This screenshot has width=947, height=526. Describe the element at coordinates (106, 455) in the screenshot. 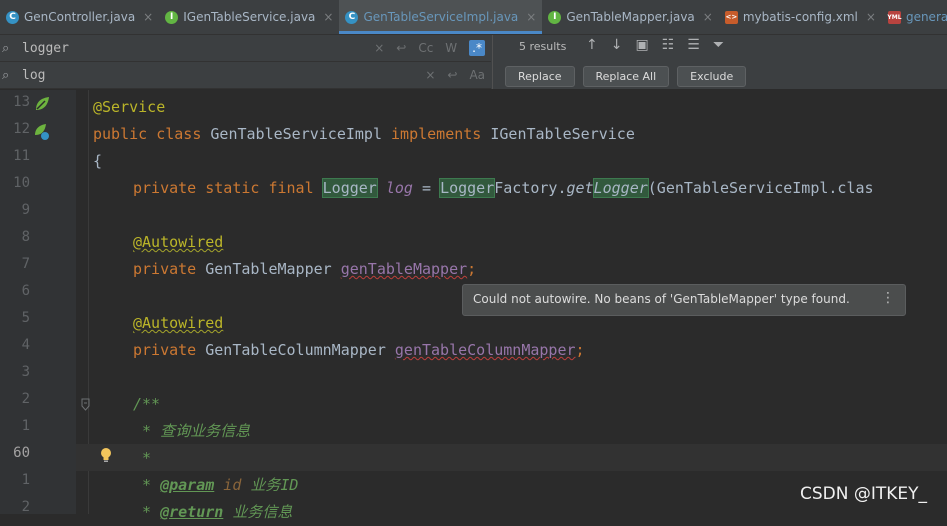

I see `lightbulb-icon` at that location.